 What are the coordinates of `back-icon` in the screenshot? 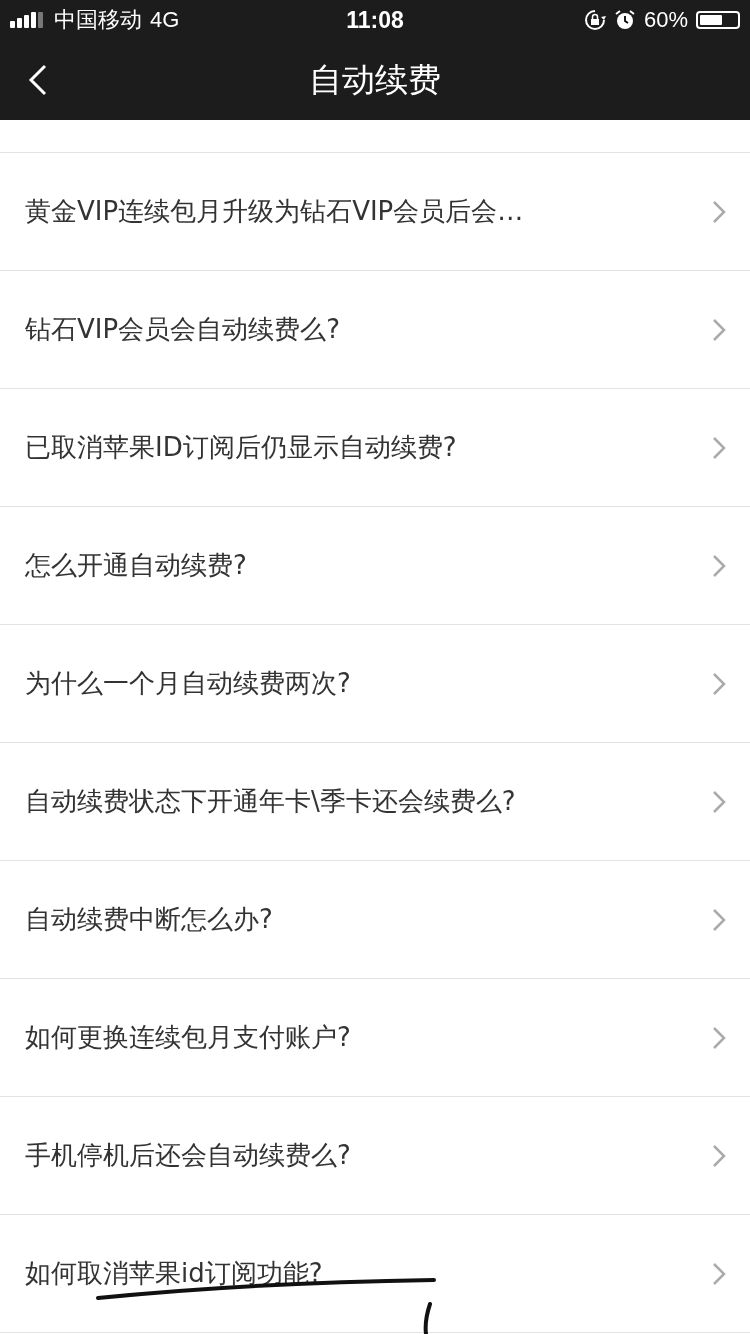 It's located at (38, 80).